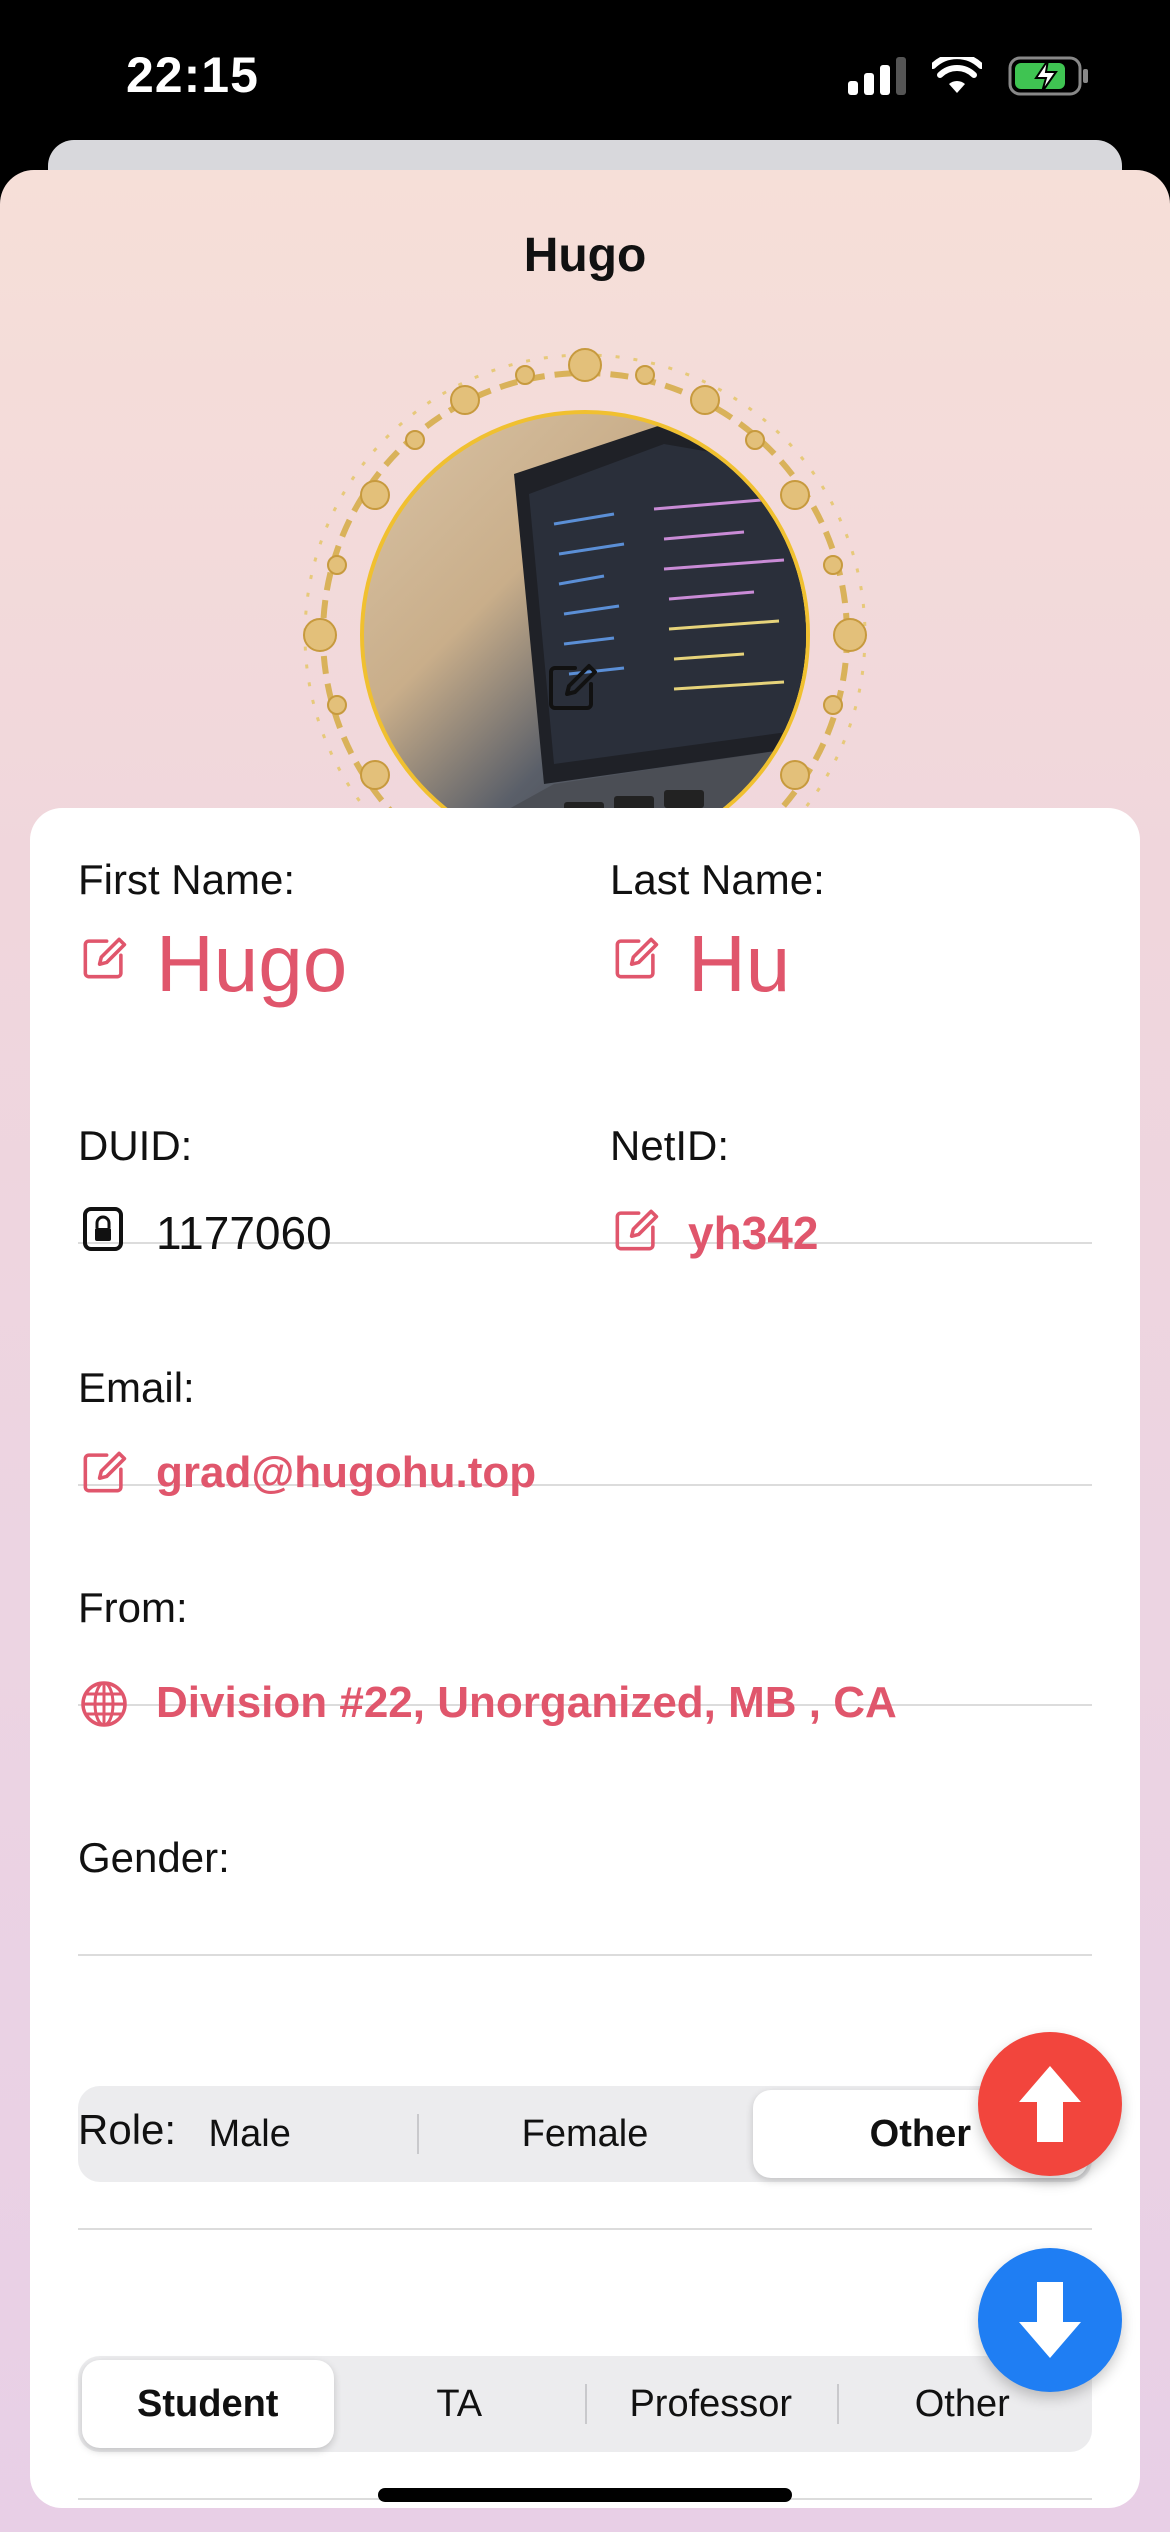 The width and height of the screenshot is (1170, 2532). I want to click on battery-charging-icon, so click(1048, 76).